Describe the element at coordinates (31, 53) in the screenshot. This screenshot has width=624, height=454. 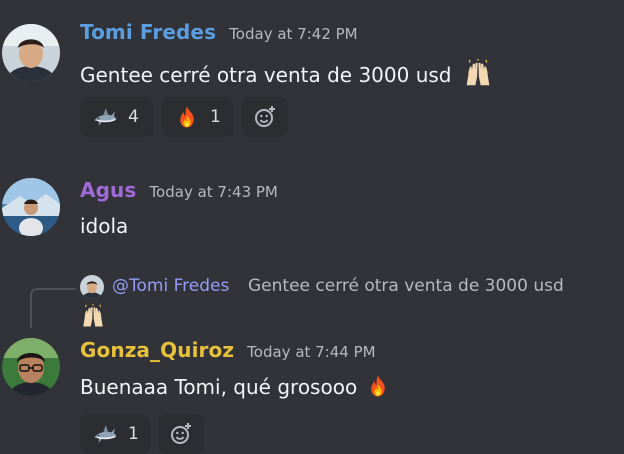
I see `avatar-tomi` at that location.